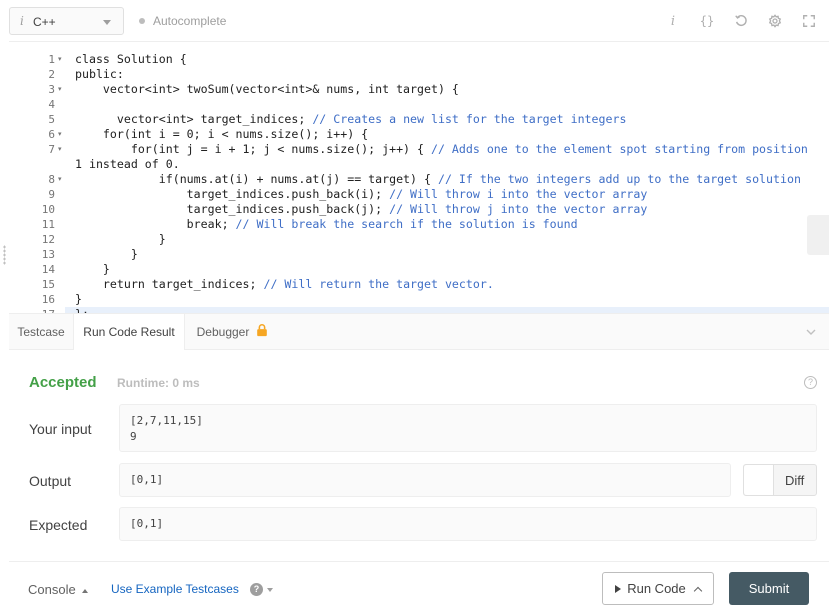 The height and width of the screenshot is (612, 829). I want to click on code-text: class Solution {, so click(131, 59).